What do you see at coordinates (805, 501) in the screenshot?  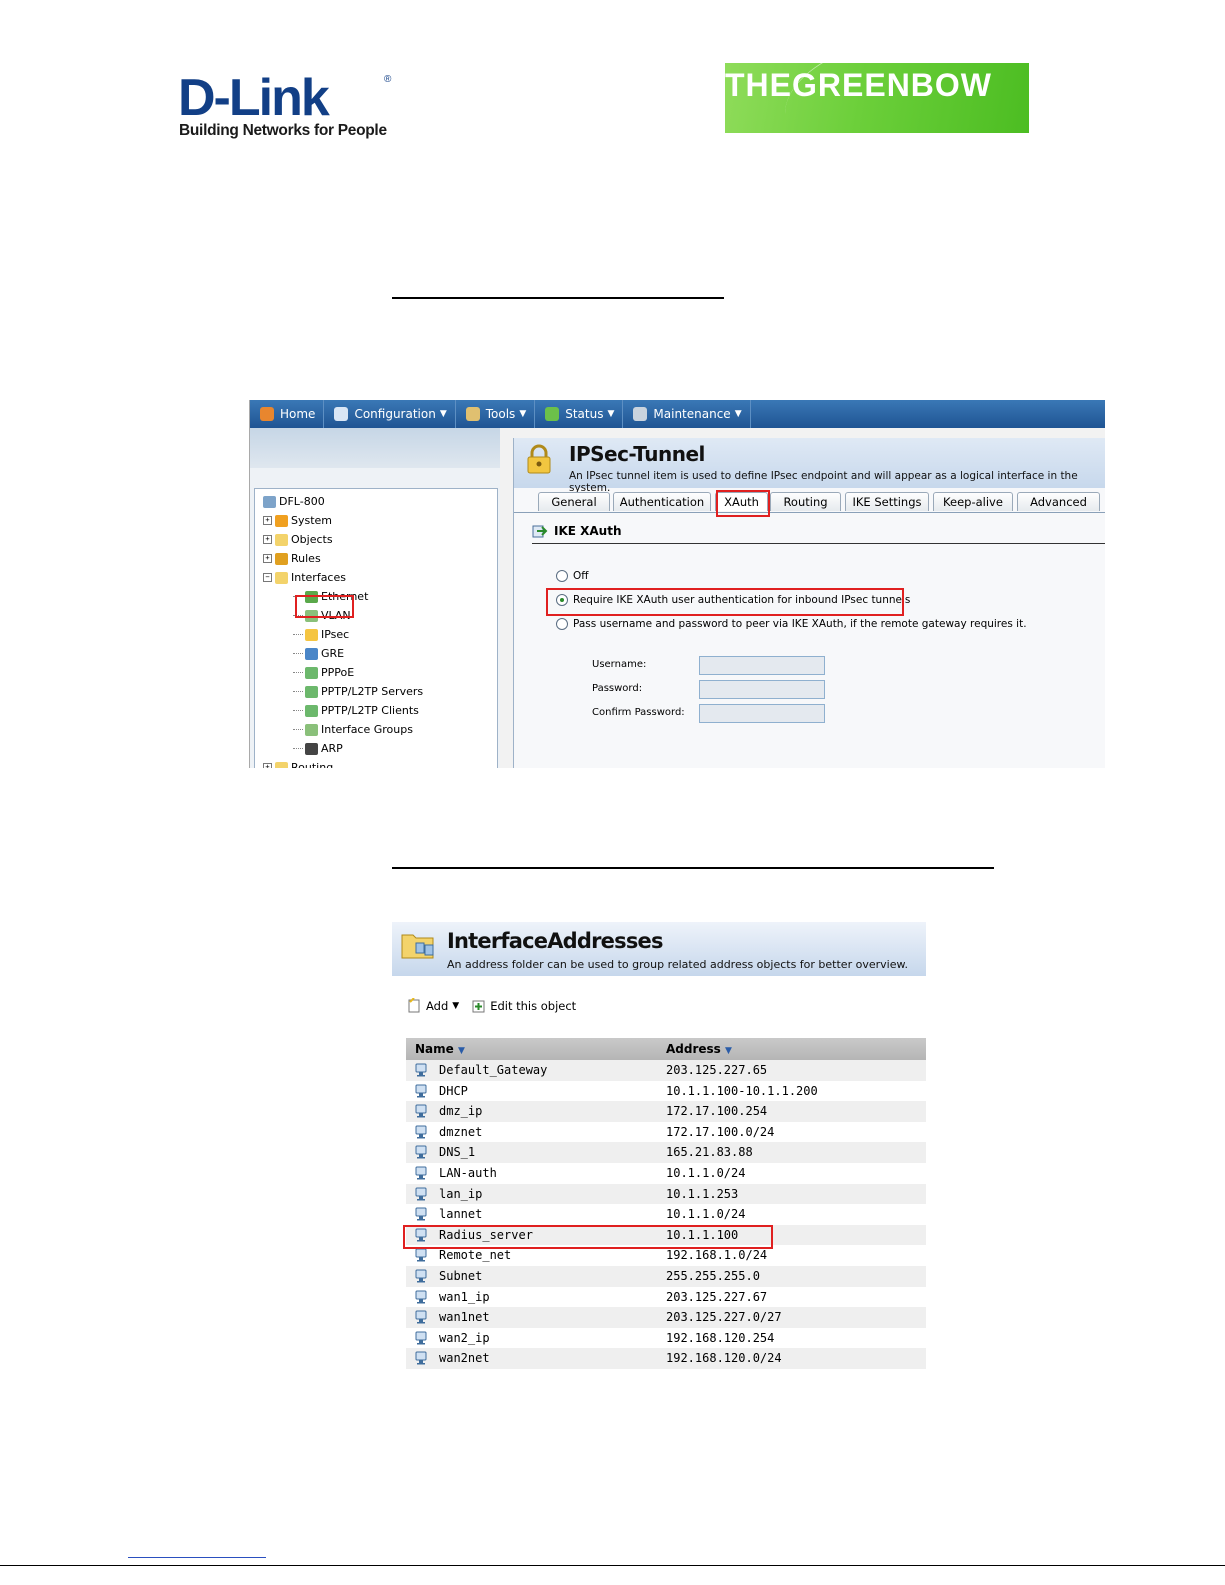 I see `tab-routing: Routing` at bounding box center [805, 501].